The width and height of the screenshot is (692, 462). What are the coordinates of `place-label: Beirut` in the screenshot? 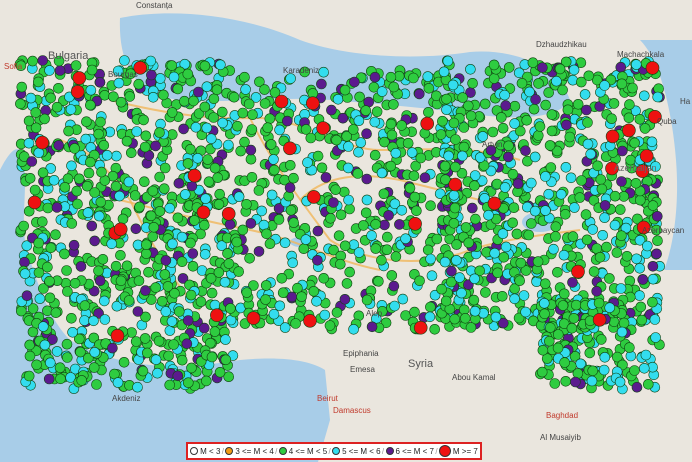 It's located at (327, 398).